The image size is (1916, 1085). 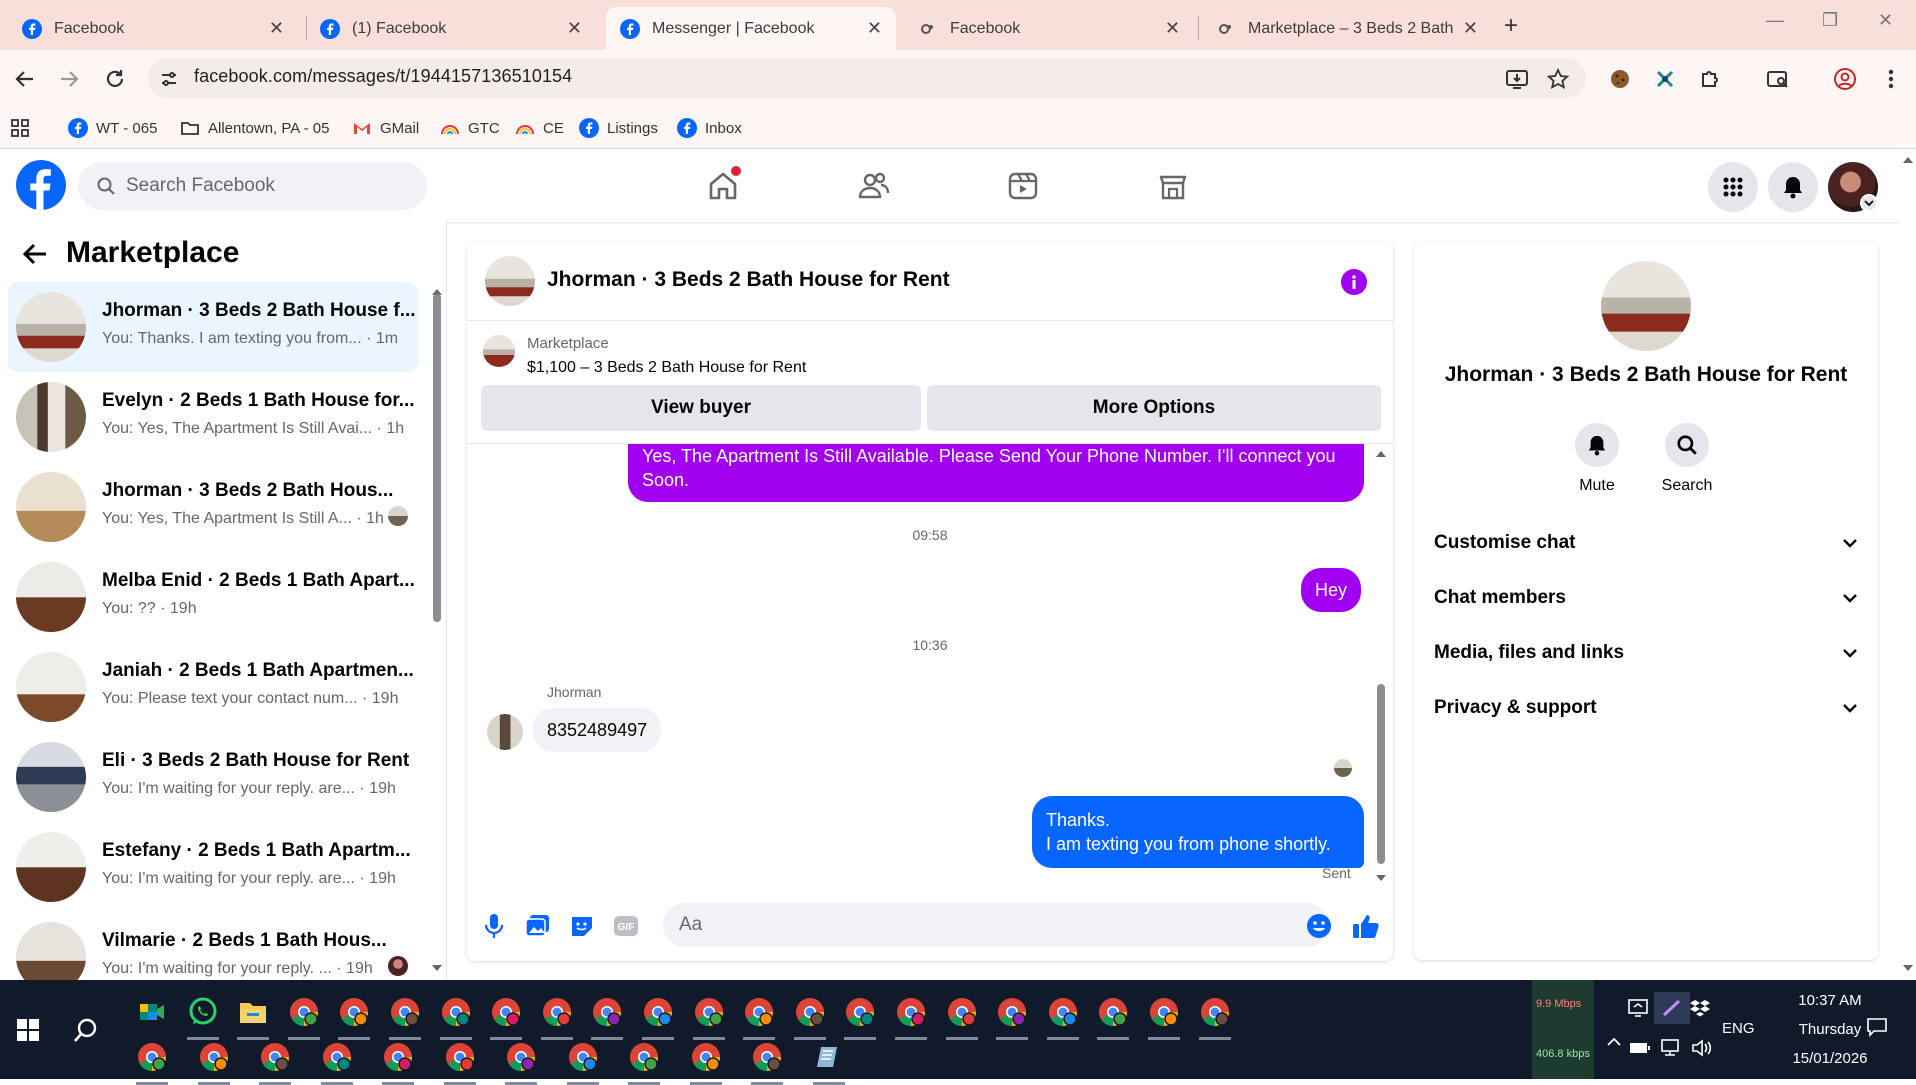 I want to click on account-dropdown-icon, so click(x=1869, y=203).